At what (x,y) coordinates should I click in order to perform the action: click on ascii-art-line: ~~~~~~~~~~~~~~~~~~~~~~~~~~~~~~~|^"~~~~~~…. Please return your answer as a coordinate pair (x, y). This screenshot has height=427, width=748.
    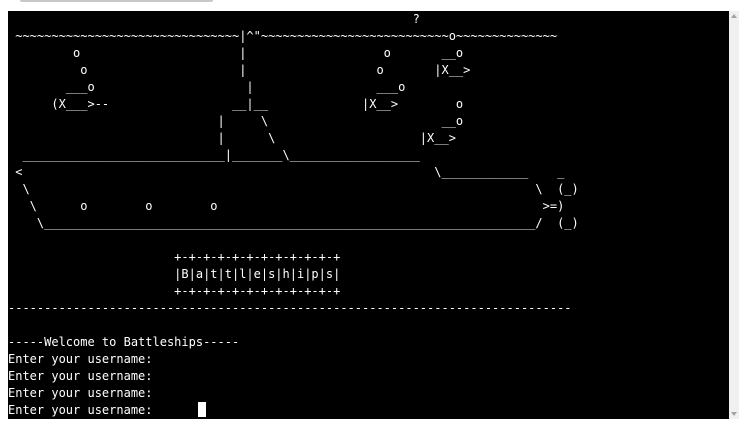
    Looking at the image, I should click on (283, 36).